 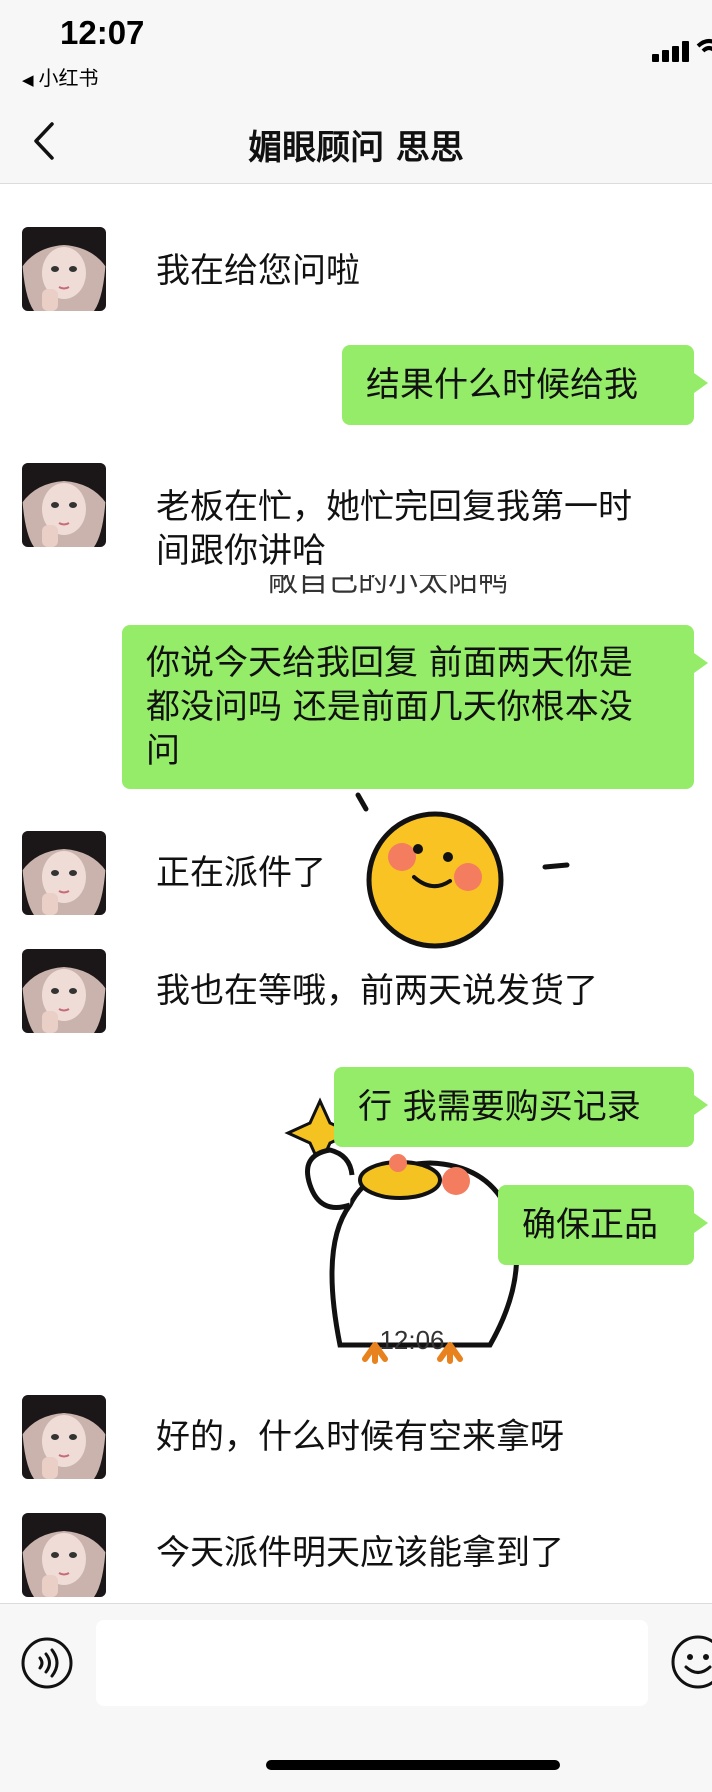 I want to click on home-indicator, so click(x=413, y=1765).